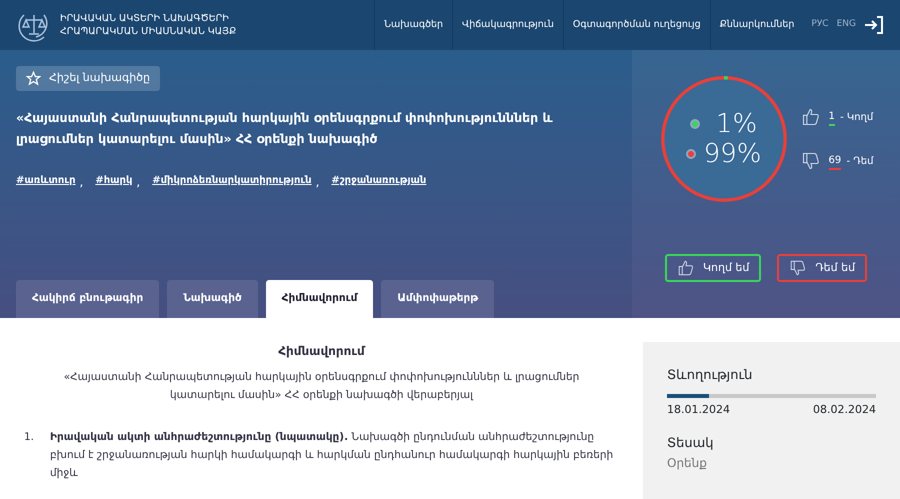 The image size is (900, 499). Describe the element at coordinates (687, 463) in the screenshot. I see `type-value: Օրենք` at that location.